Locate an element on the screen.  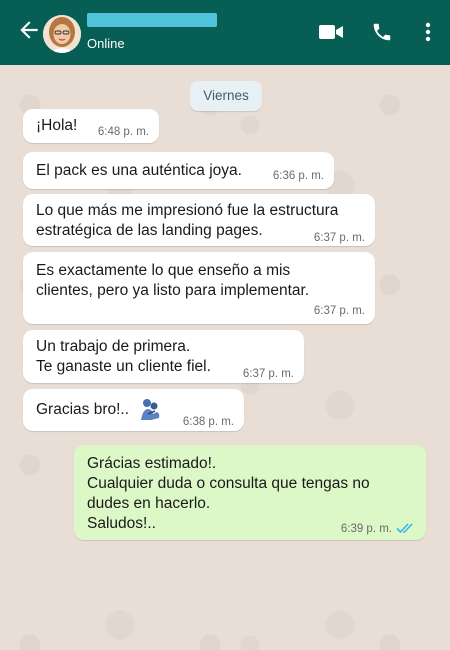
message-text: Gracias bro!.. is located at coordinates (83, 409).